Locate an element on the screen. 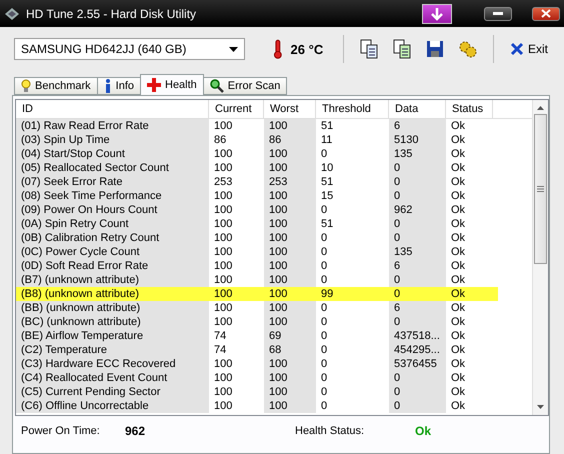  table-row: (BC) (unknown attribute) 100 100 0 0 Ok is located at coordinates (274, 322).